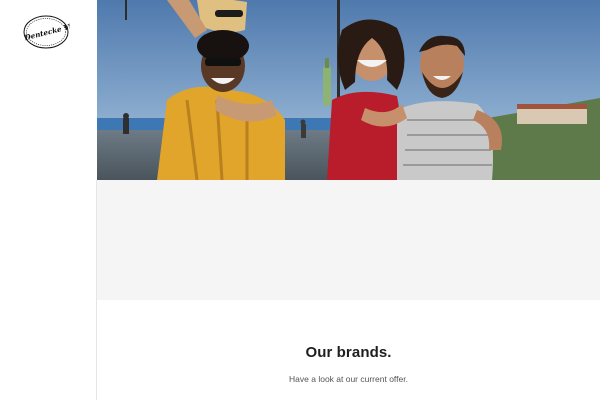 This screenshot has height=400, width=600. What do you see at coordinates (348, 379) in the screenshot?
I see `brands-subtitle: Have a look at our current offer.` at bounding box center [348, 379].